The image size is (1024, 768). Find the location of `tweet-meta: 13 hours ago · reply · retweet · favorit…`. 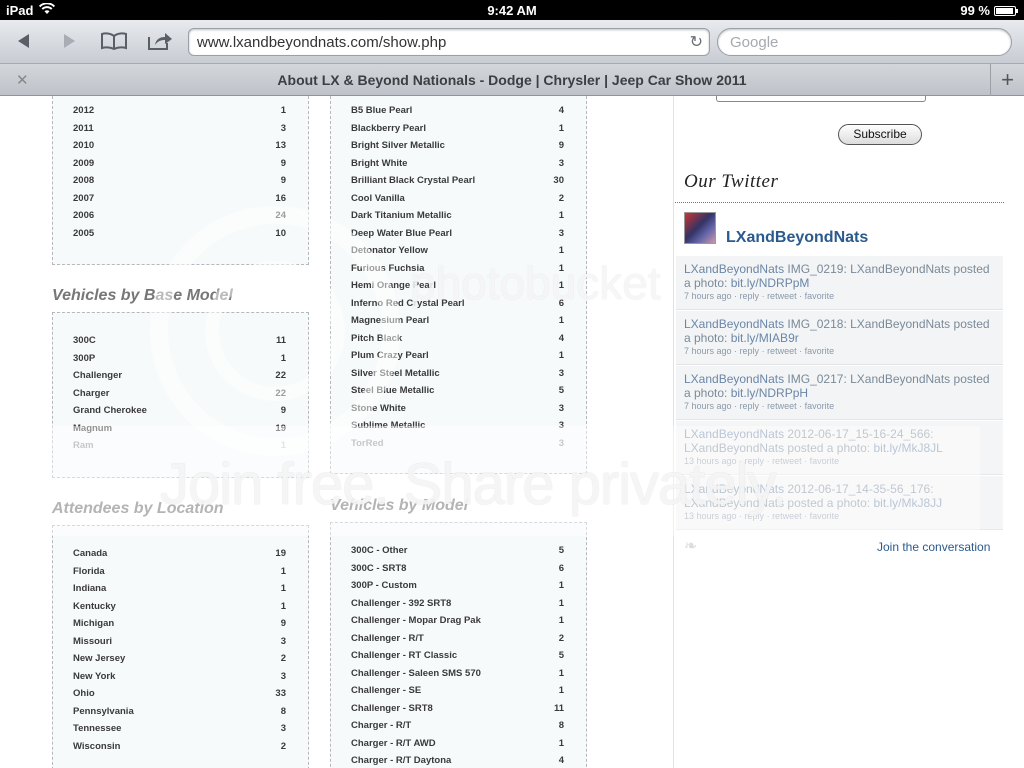

tweet-meta: 13 hours ago · reply · retweet · favorit… is located at coordinates (762, 461).